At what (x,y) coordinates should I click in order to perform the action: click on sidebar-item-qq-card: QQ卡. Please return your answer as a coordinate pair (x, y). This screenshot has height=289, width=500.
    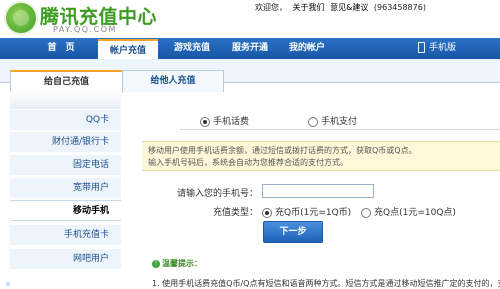
    Looking at the image, I should click on (65, 119).